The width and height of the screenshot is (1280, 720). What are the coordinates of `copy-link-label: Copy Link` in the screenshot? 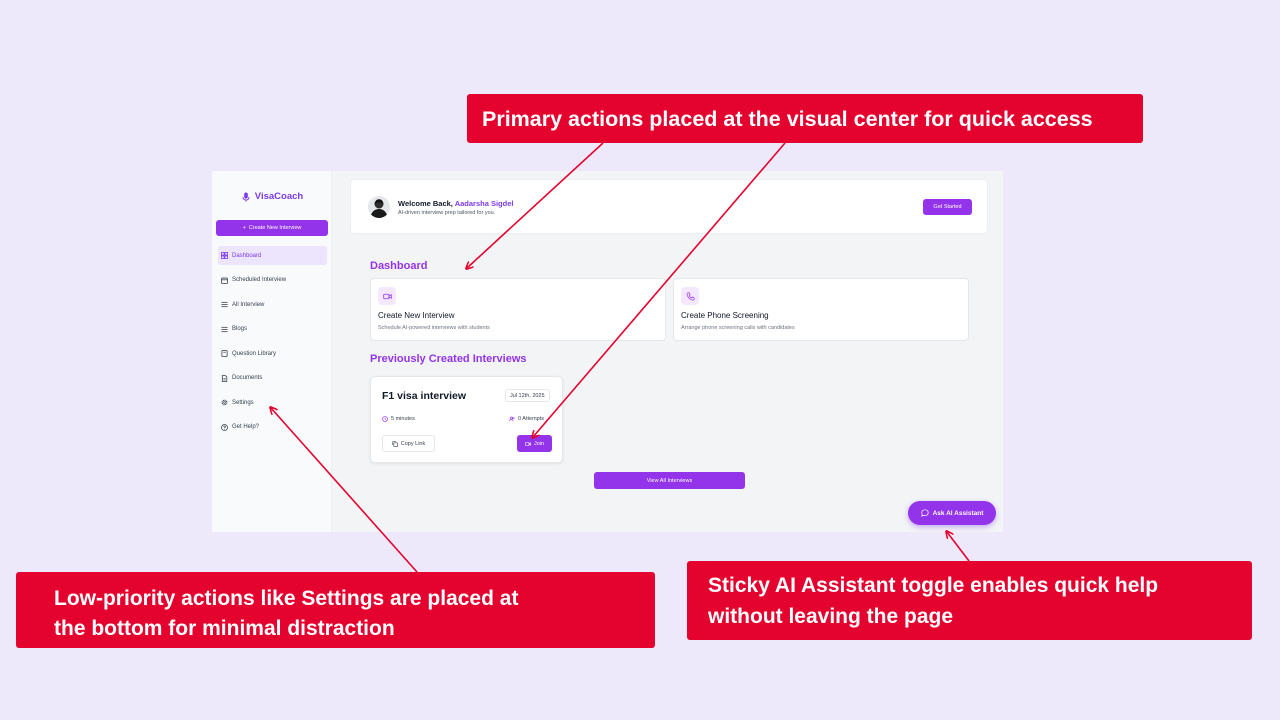 It's located at (413, 443).